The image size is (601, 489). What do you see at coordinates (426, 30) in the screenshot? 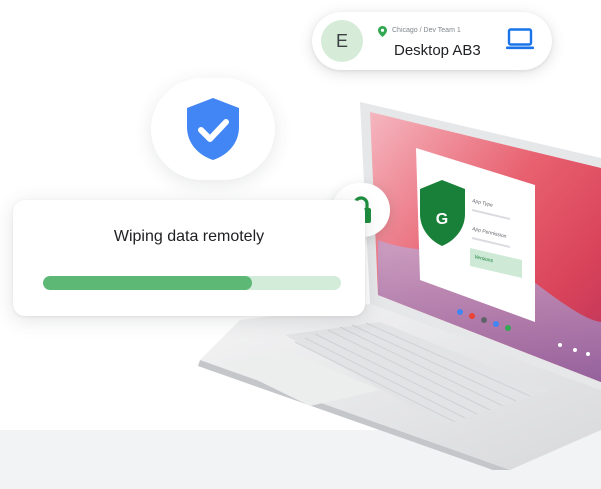
I see `location-text: Chicago / Dev Team 1` at bounding box center [426, 30].